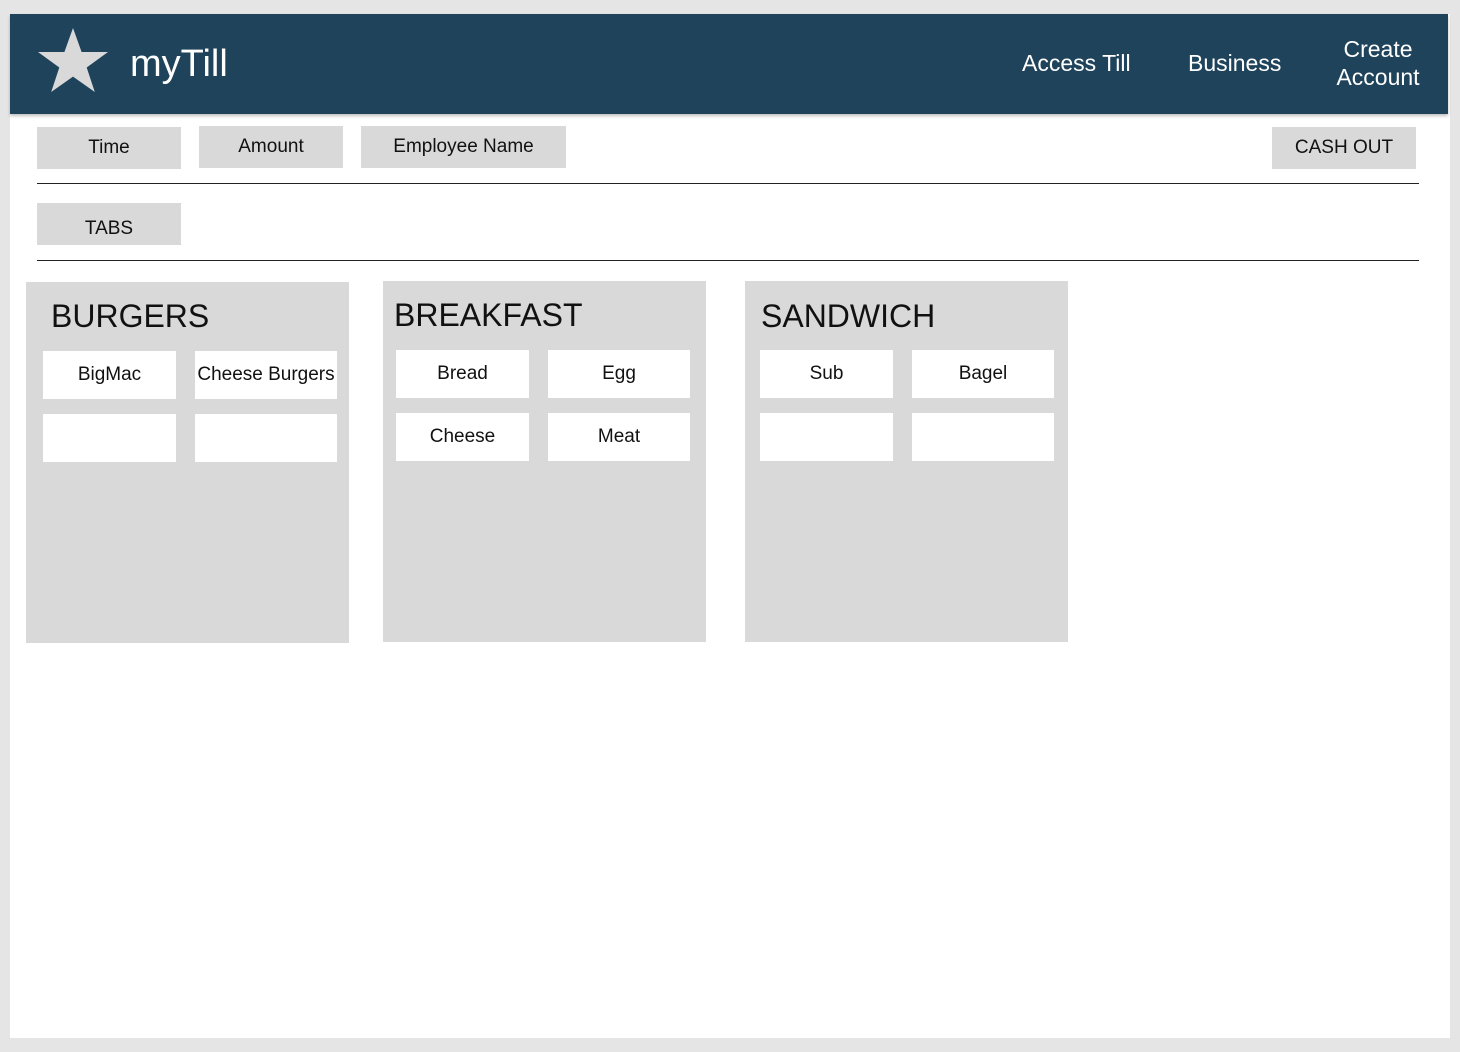 This screenshot has width=1460, height=1052. What do you see at coordinates (619, 374) in the screenshot?
I see `menu-item-button: Egg` at bounding box center [619, 374].